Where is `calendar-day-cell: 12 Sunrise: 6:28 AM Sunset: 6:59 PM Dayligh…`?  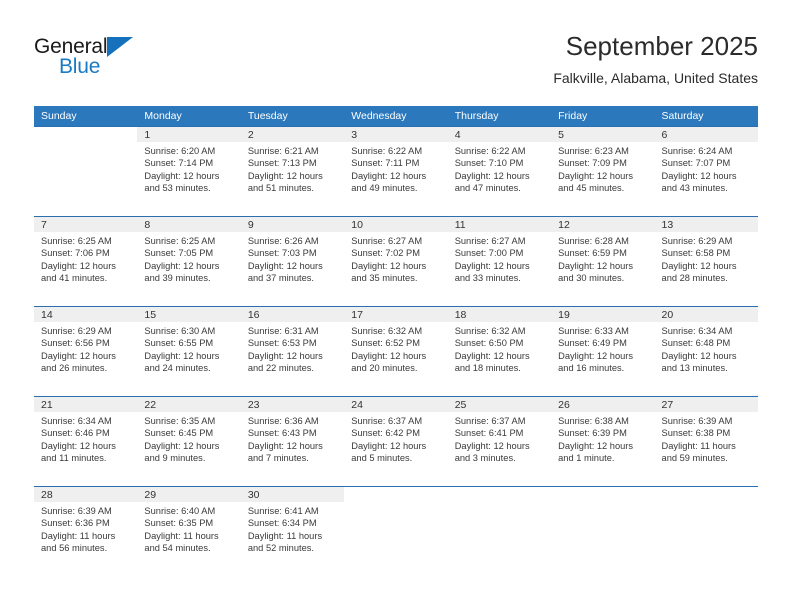
calendar-day-cell: 12 Sunrise: 6:28 AM Sunset: 6:59 PM Dayligh… is located at coordinates (603, 261).